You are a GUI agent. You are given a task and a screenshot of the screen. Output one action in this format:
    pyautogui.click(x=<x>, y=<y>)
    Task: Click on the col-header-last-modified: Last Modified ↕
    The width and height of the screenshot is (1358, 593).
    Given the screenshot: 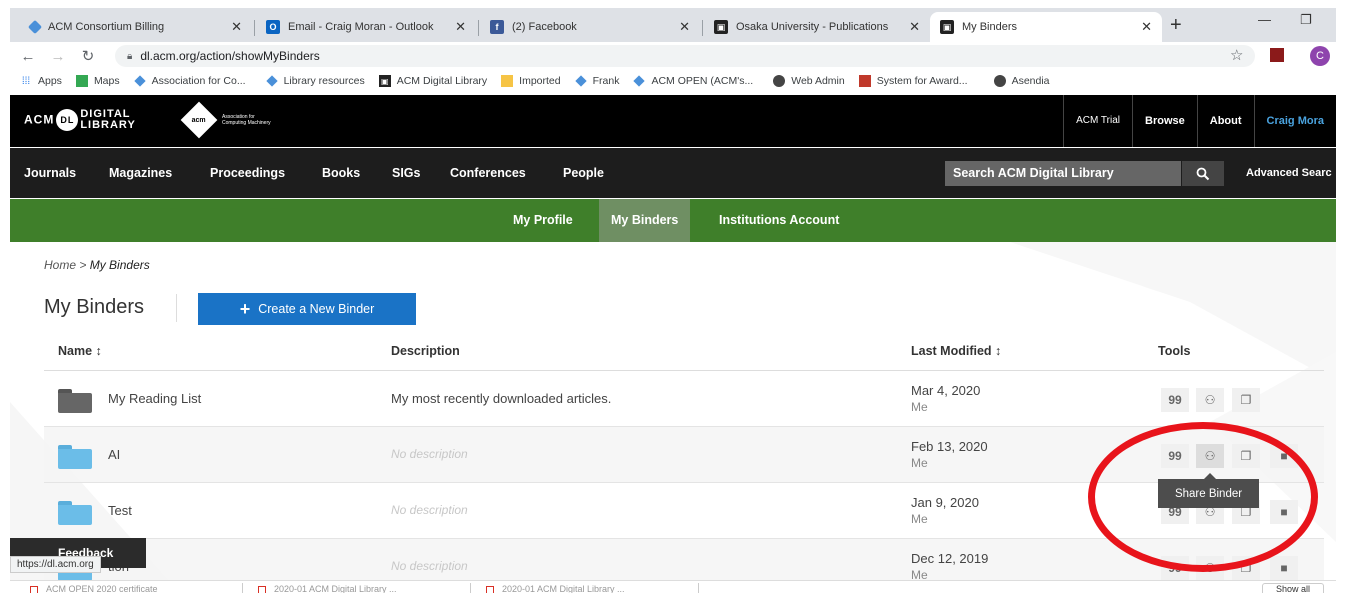 What is the action you would take?
    pyautogui.click(x=956, y=351)
    